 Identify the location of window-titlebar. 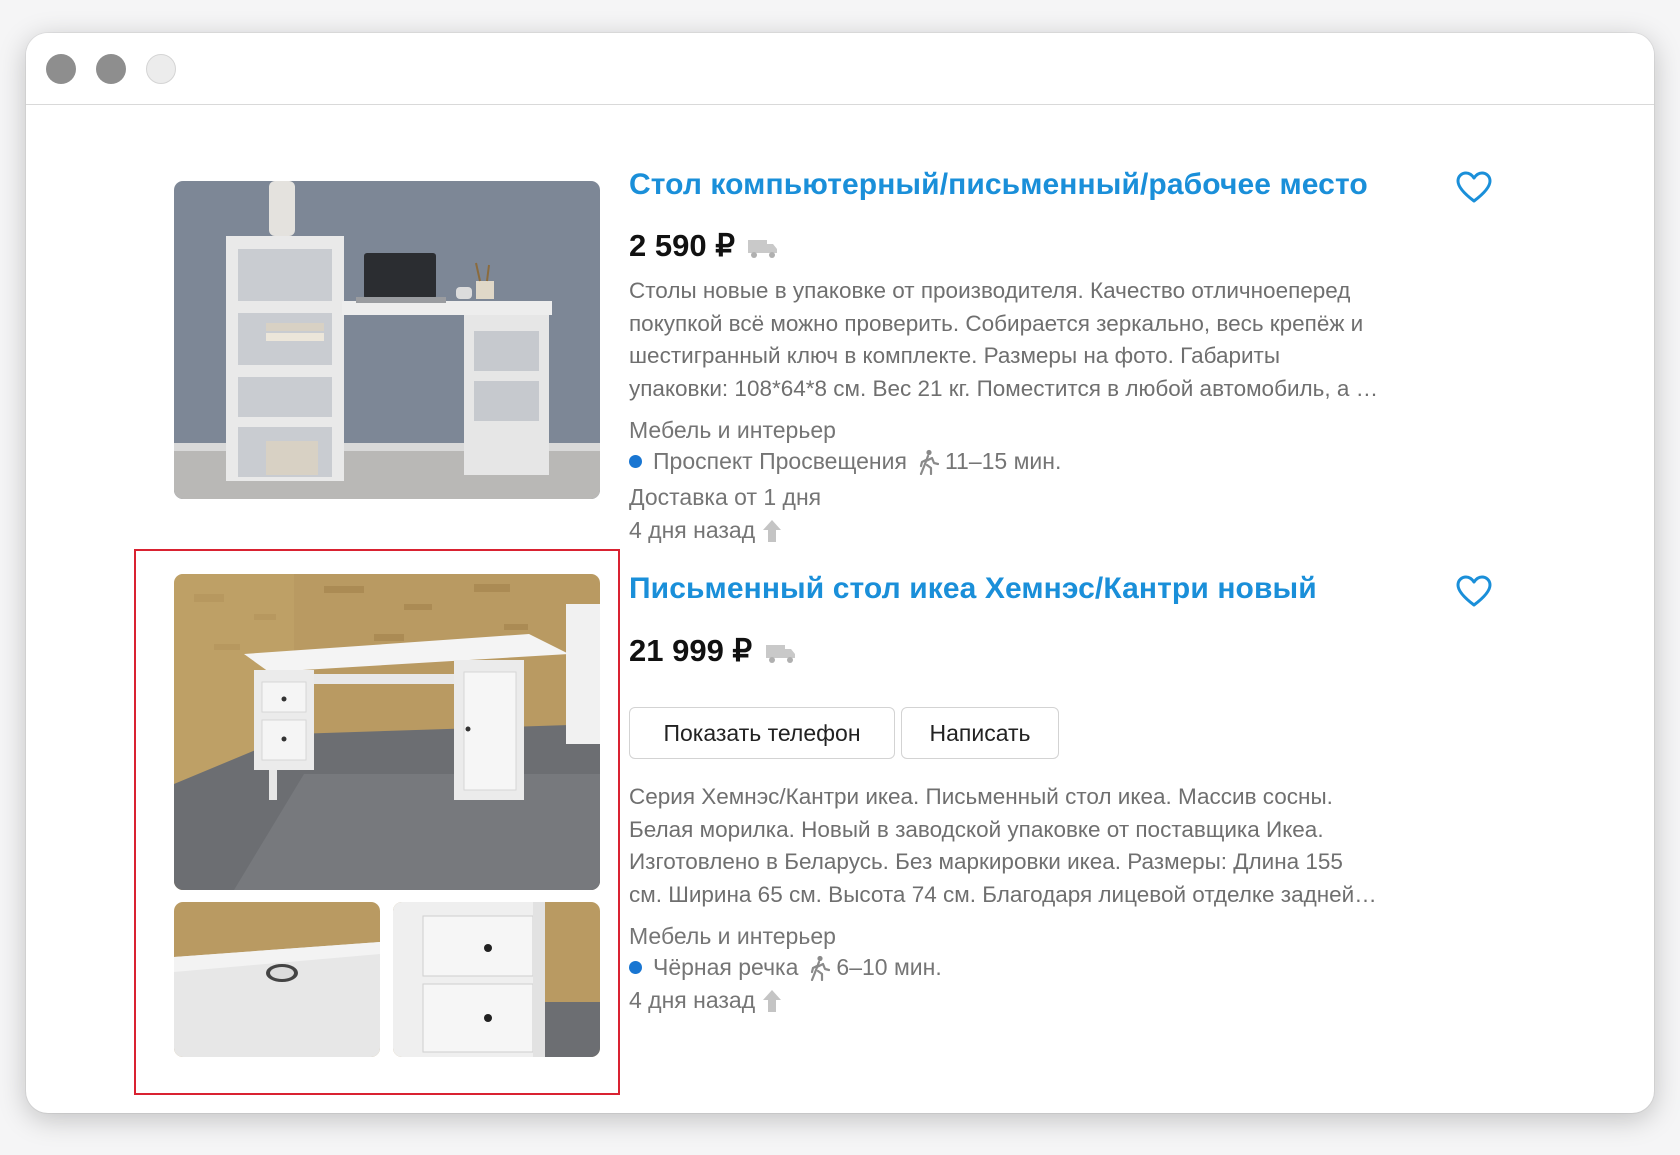
(840, 69).